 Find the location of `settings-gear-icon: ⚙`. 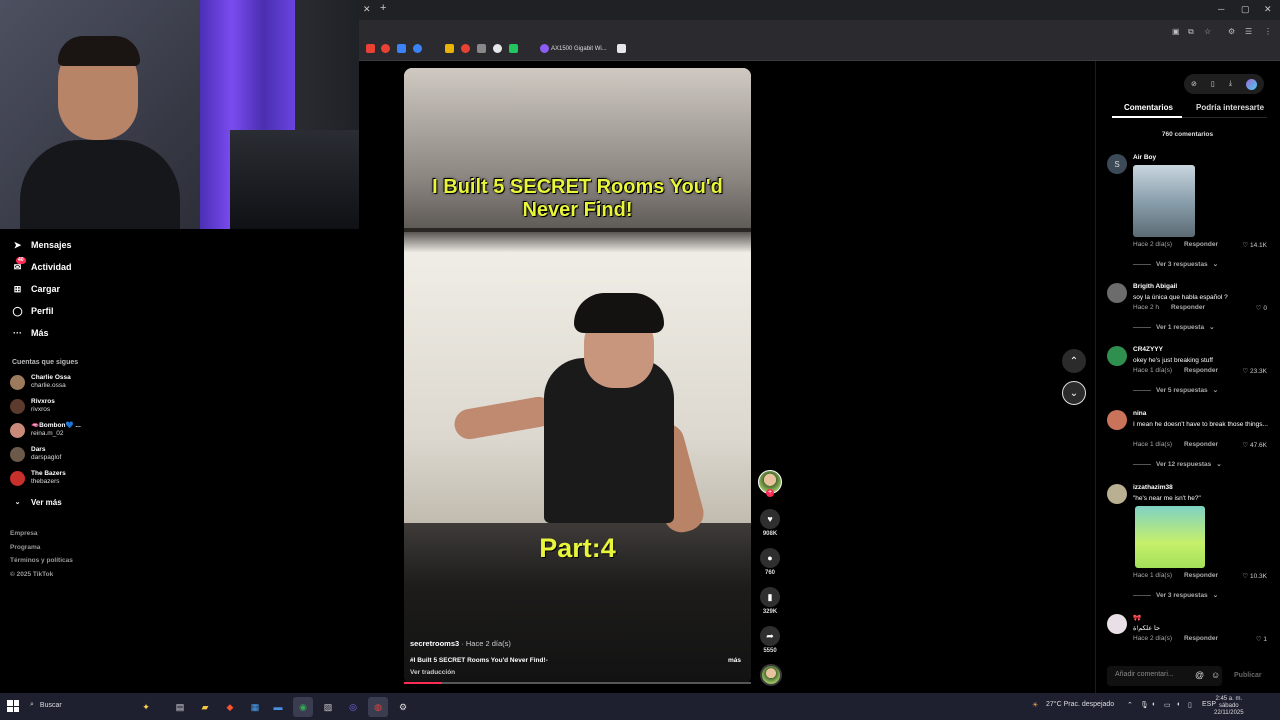

settings-gear-icon: ⚙ is located at coordinates (403, 707).